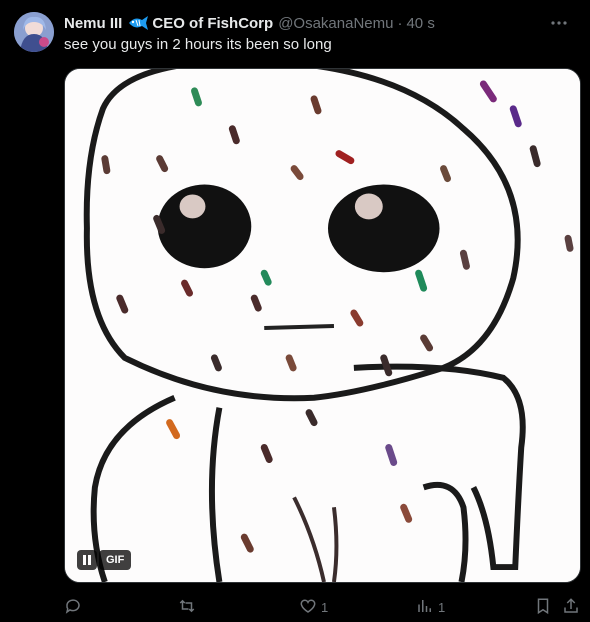  I want to click on views-count: 1, so click(442, 607).